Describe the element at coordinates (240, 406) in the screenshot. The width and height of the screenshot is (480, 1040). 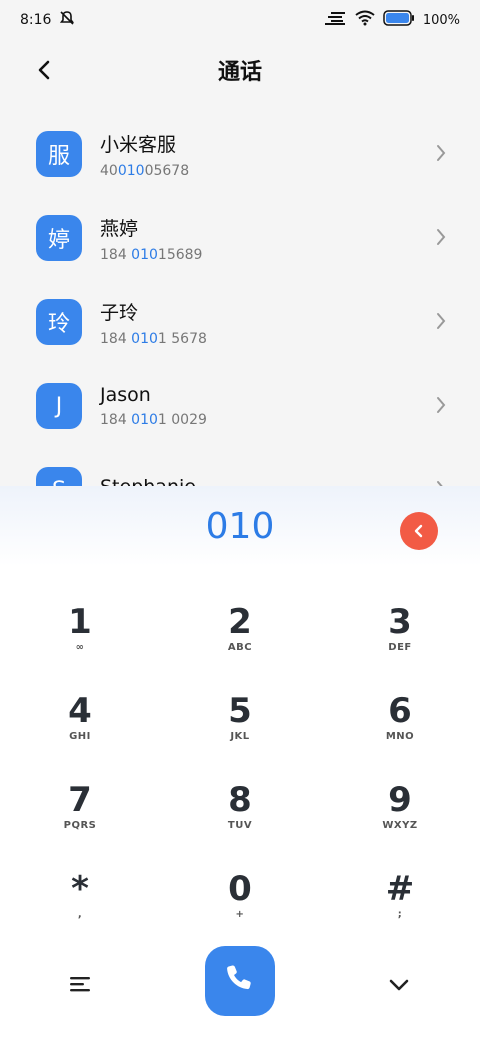
I see `contact-row: J Jason 184 0101 0029` at that location.